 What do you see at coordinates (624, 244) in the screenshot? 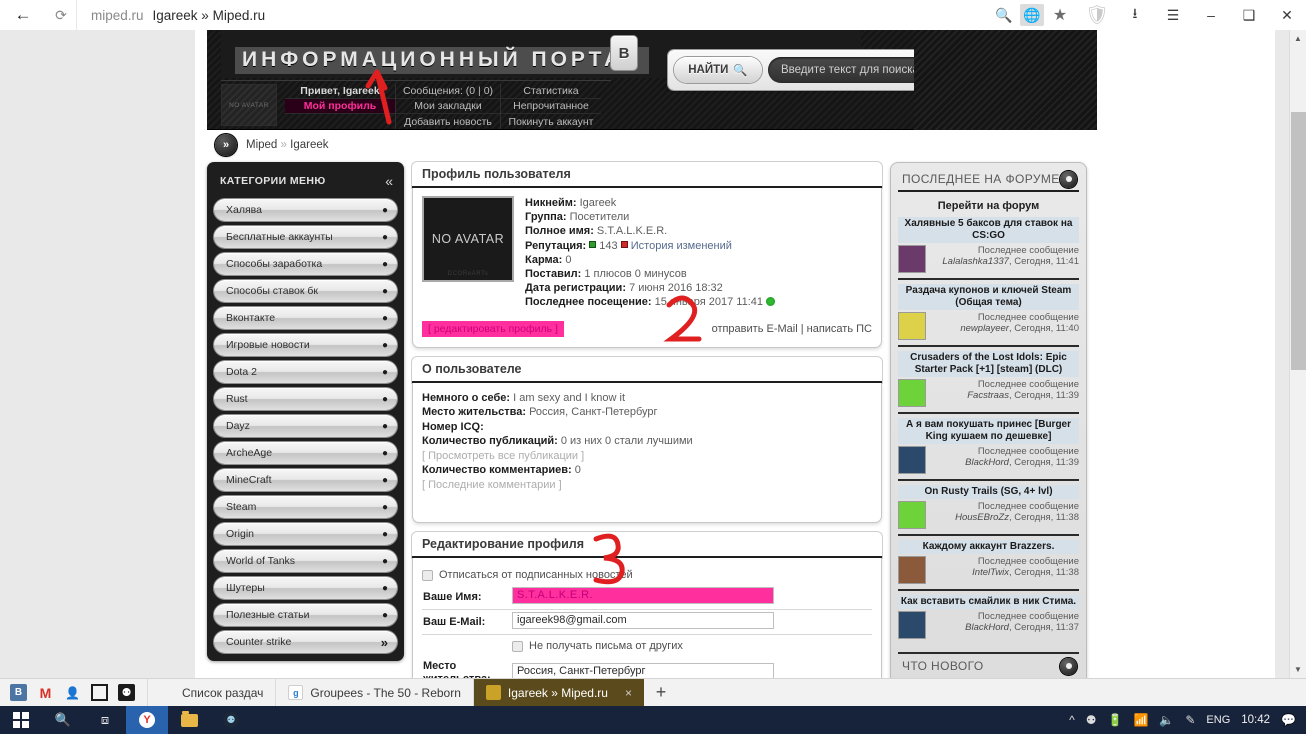
I see `reputation-minus-icon` at bounding box center [624, 244].